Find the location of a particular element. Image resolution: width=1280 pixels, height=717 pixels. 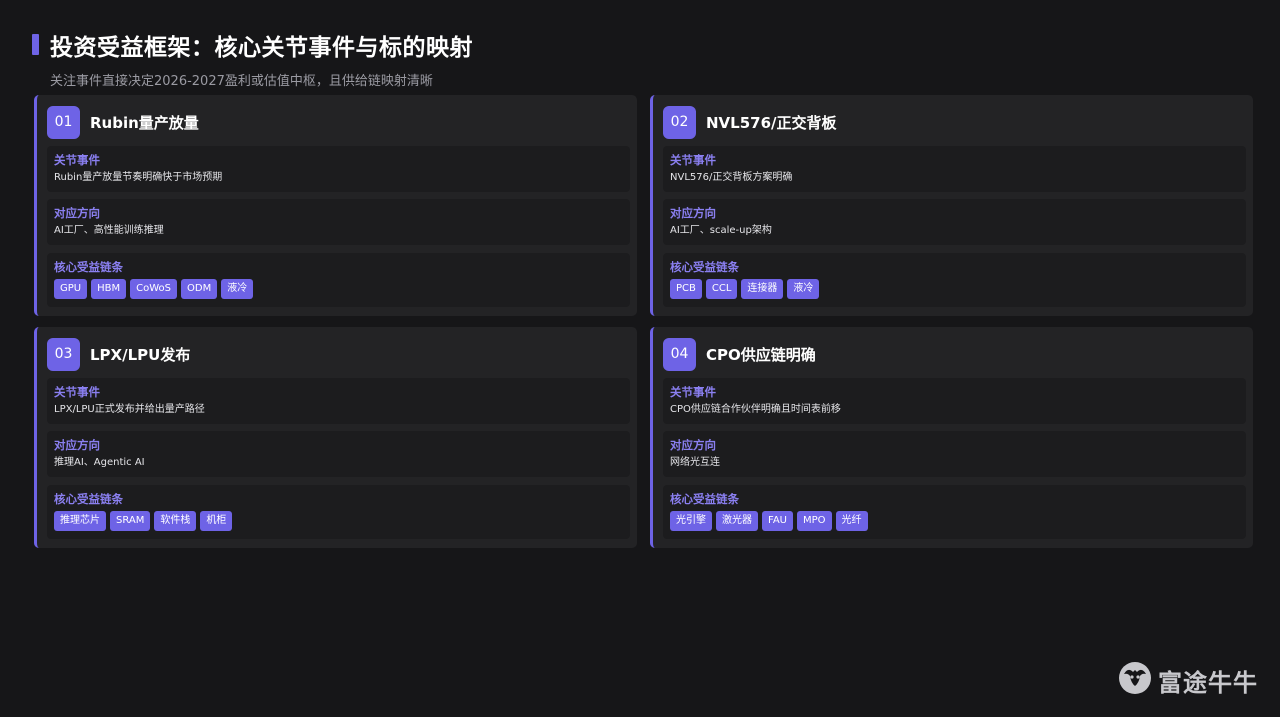

futu-bull-logo-icon is located at coordinates (1135, 680).